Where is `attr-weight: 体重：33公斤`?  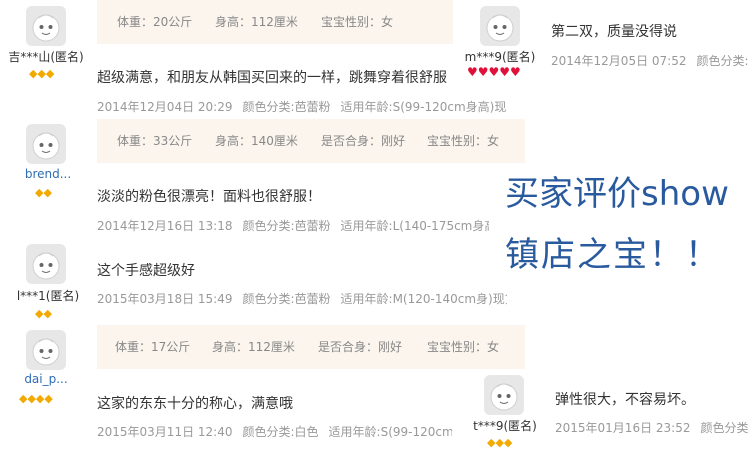
attr-weight: 体重：33公斤 is located at coordinates (155, 141).